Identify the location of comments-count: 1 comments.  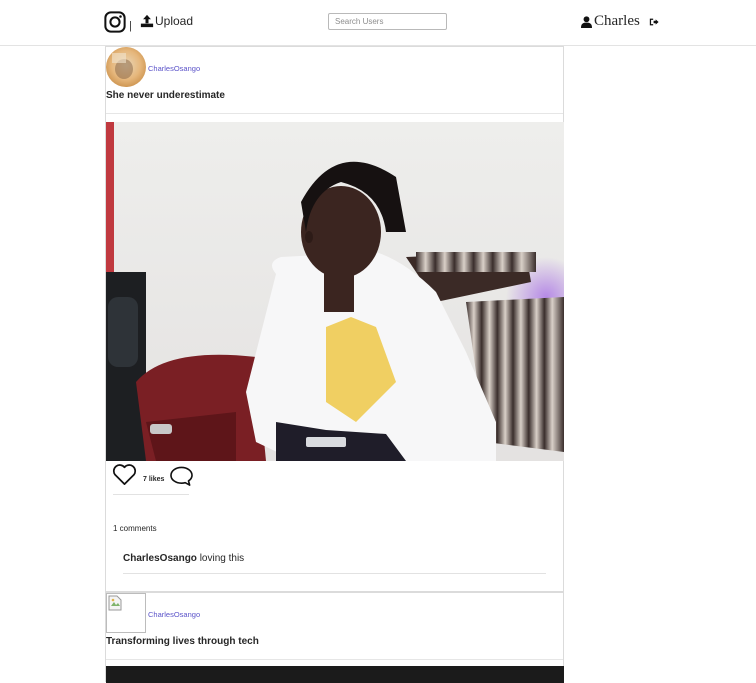
(135, 528).